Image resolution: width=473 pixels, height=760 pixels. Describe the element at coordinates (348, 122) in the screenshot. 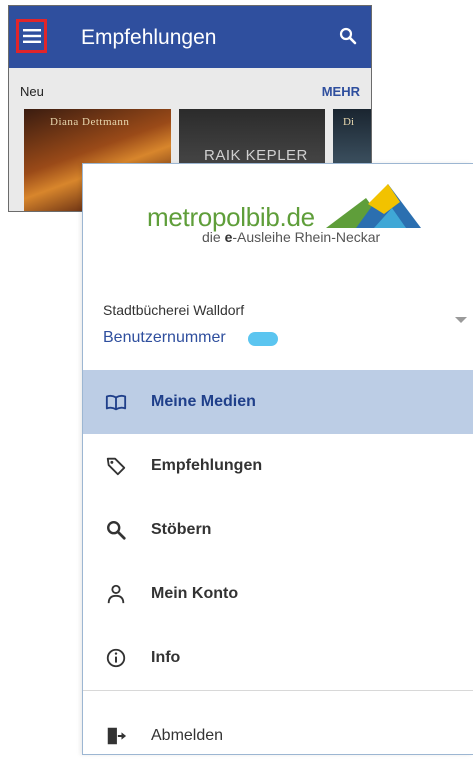

I see `cover-author: Di` at that location.